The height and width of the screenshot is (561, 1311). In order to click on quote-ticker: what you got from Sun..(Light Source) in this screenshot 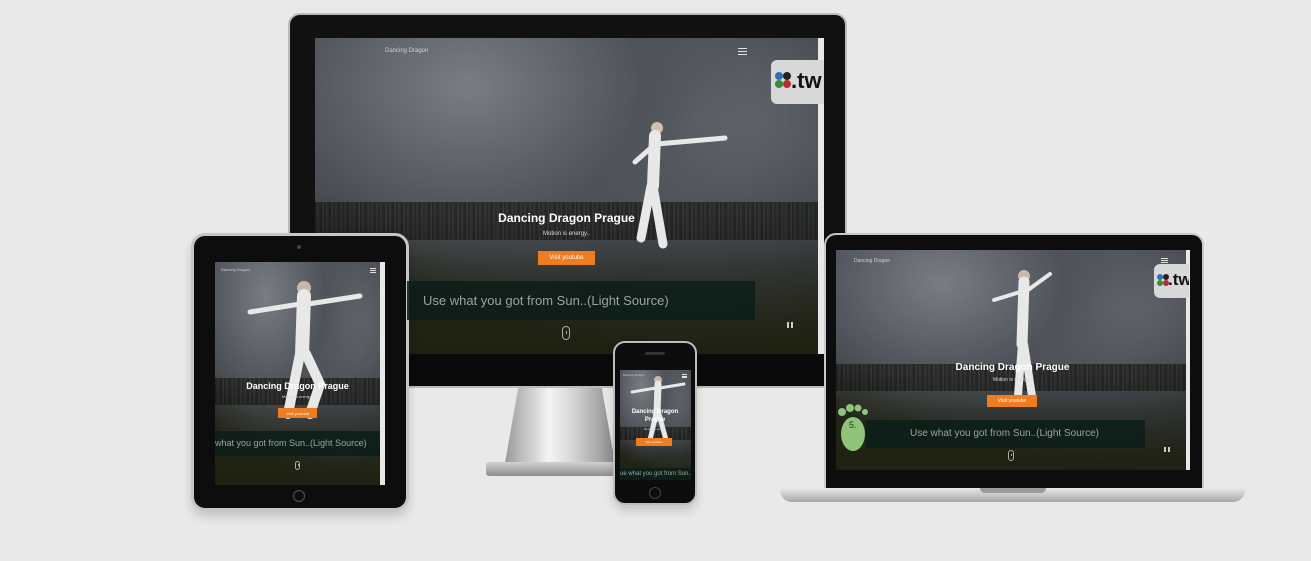, I will do `click(297, 443)`.